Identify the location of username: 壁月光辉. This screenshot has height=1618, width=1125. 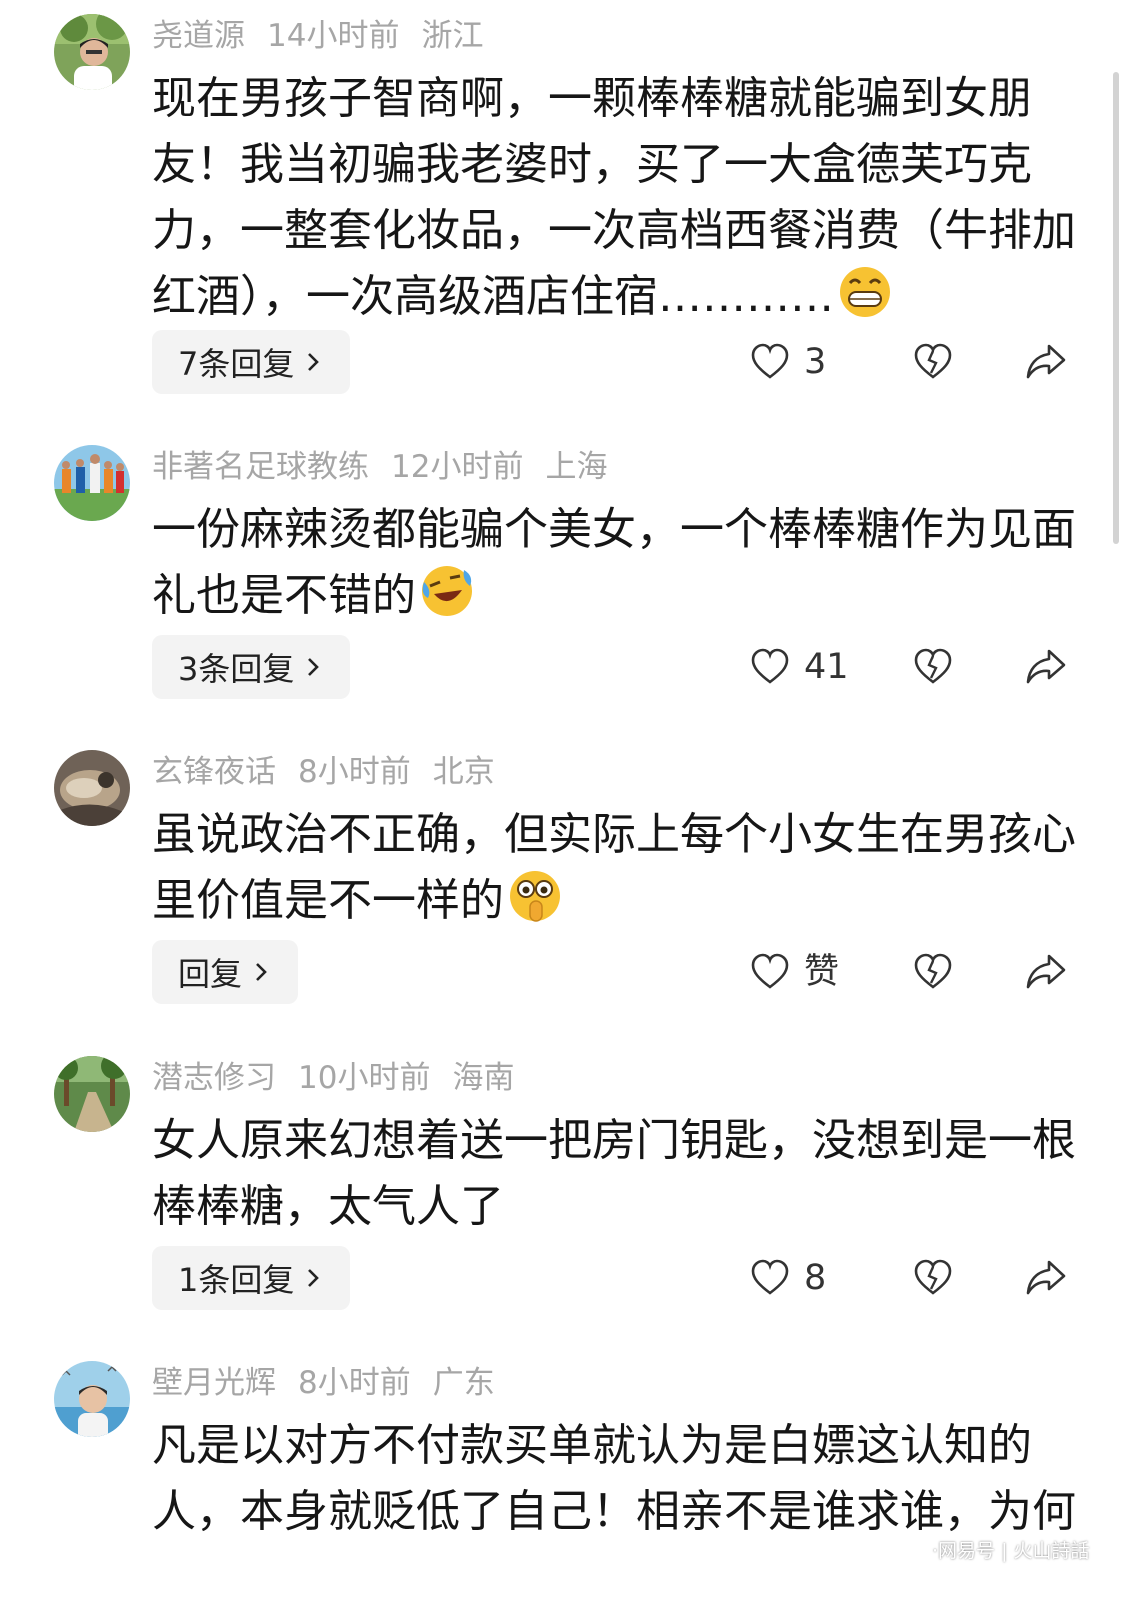
(214, 1383).